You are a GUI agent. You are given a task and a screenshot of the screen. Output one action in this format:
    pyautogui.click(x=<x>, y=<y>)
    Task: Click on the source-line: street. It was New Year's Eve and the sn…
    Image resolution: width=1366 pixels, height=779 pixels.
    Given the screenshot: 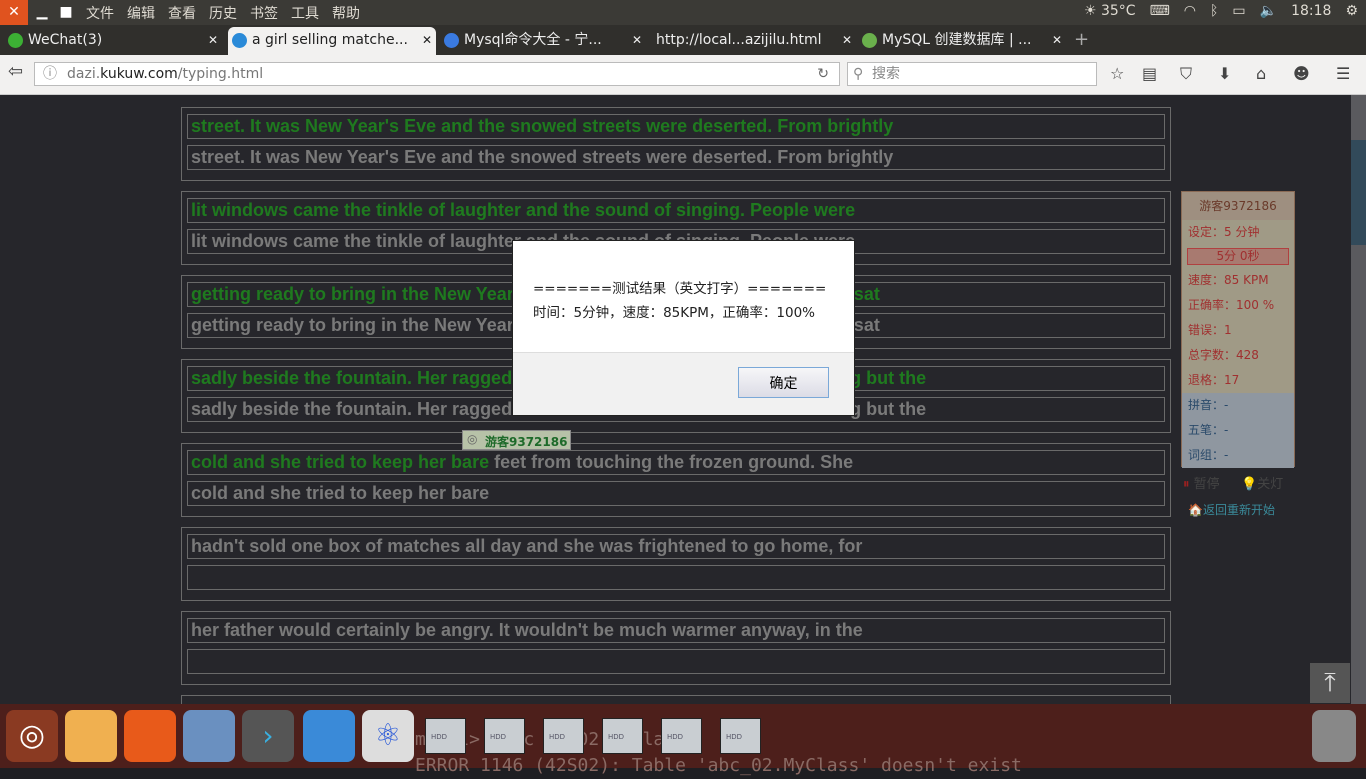 What is the action you would take?
    pyautogui.click(x=676, y=126)
    